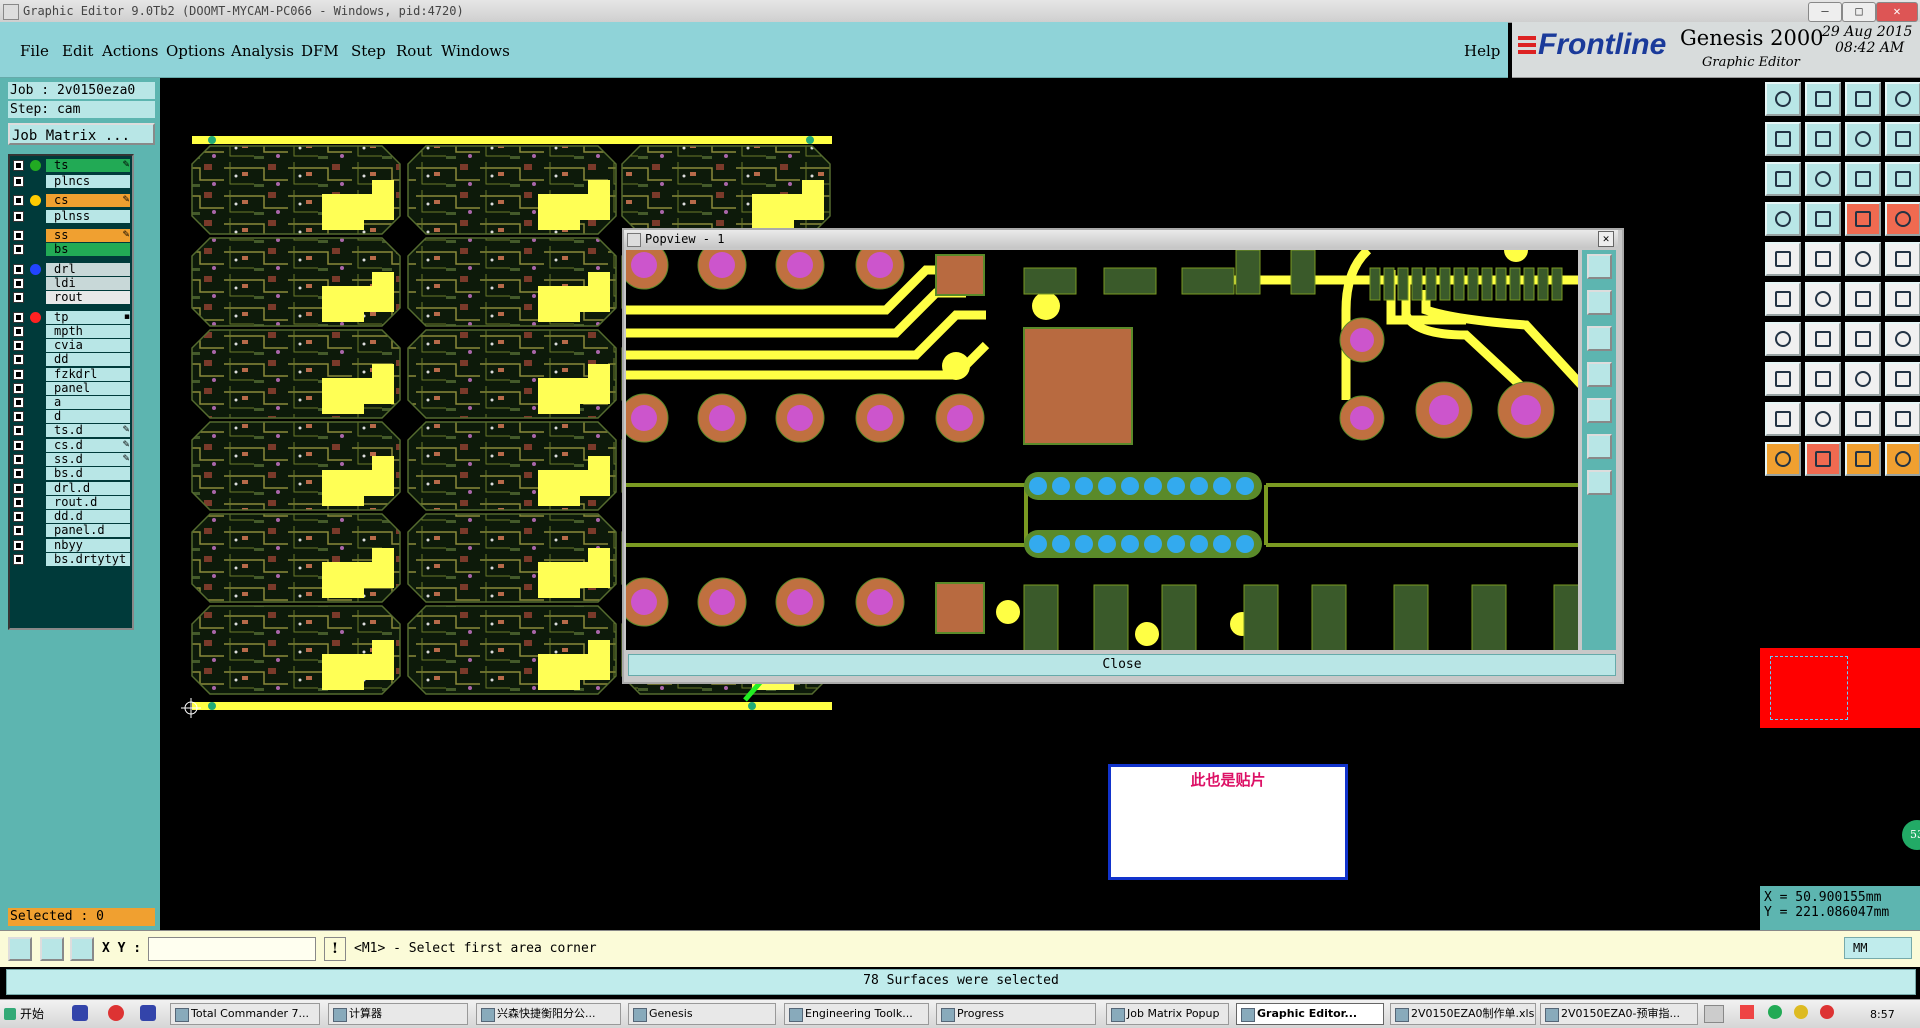 The height and width of the screenshot is (1028, 1920). What do you see at coordinates (20, 949) in the screenshot?
I see `snap-mode-icon` at bounding box center [20, 949].